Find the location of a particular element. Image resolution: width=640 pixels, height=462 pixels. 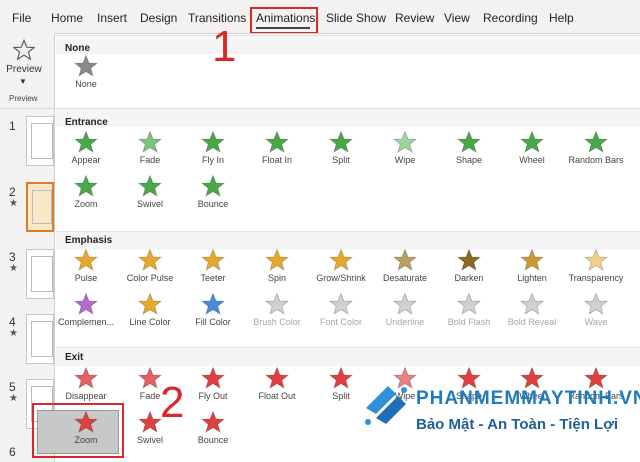

tab-recording: Recording is located at coordinates (510, 18).